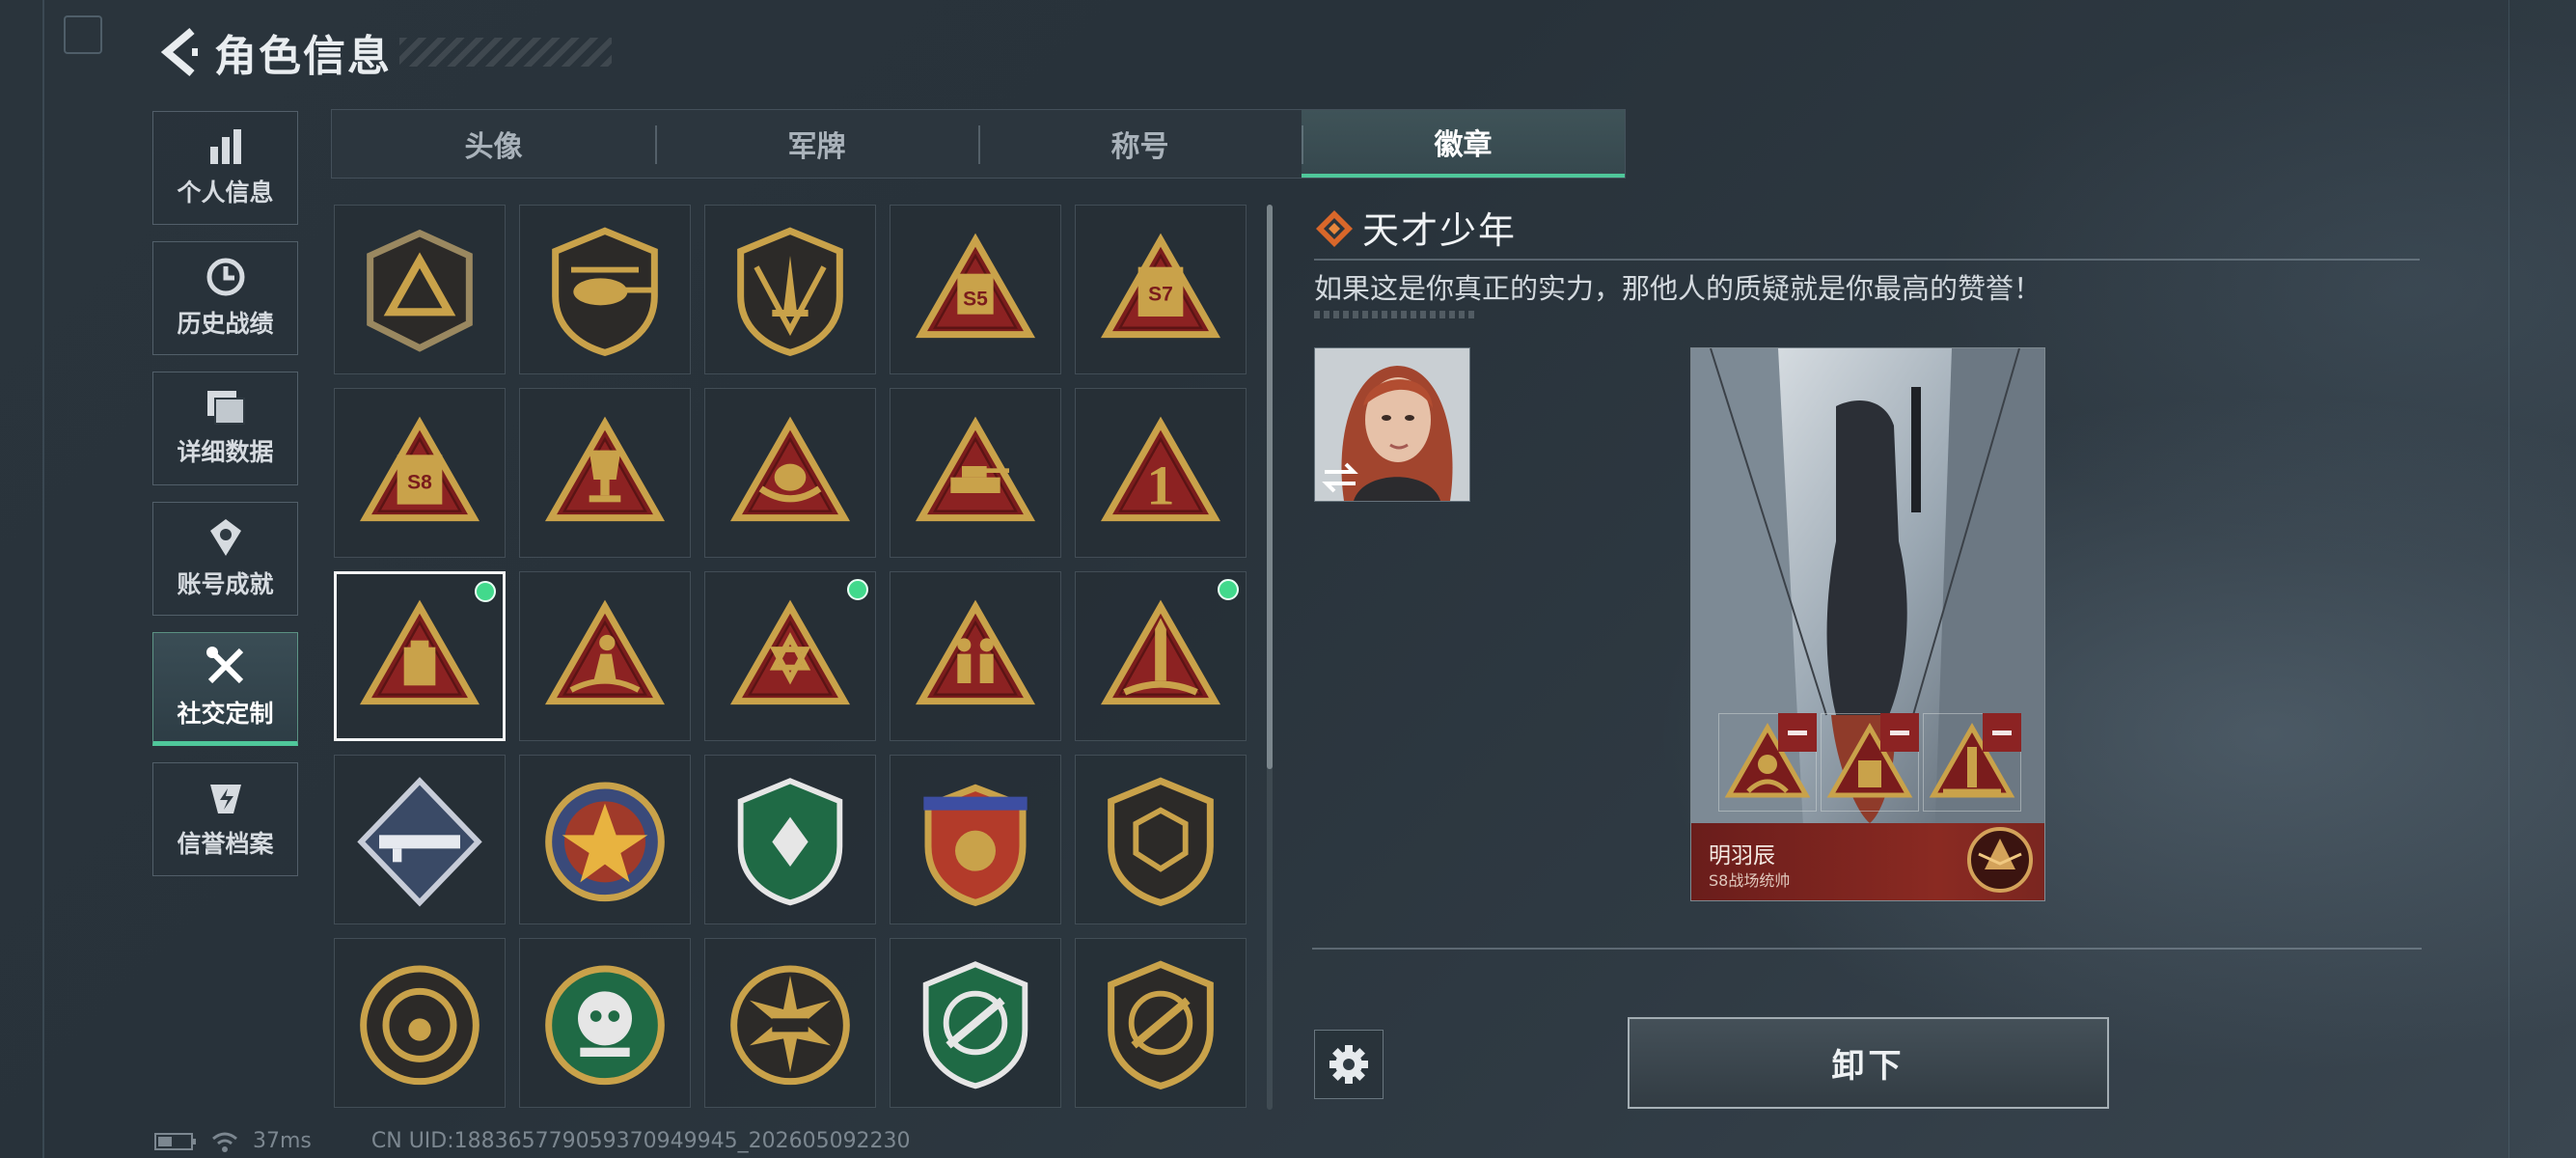 This screenshot has width=2576, height=1158. Describe the element at coordinates (225, 1142) in the screenshot. I see `wifi-icon` at that location.